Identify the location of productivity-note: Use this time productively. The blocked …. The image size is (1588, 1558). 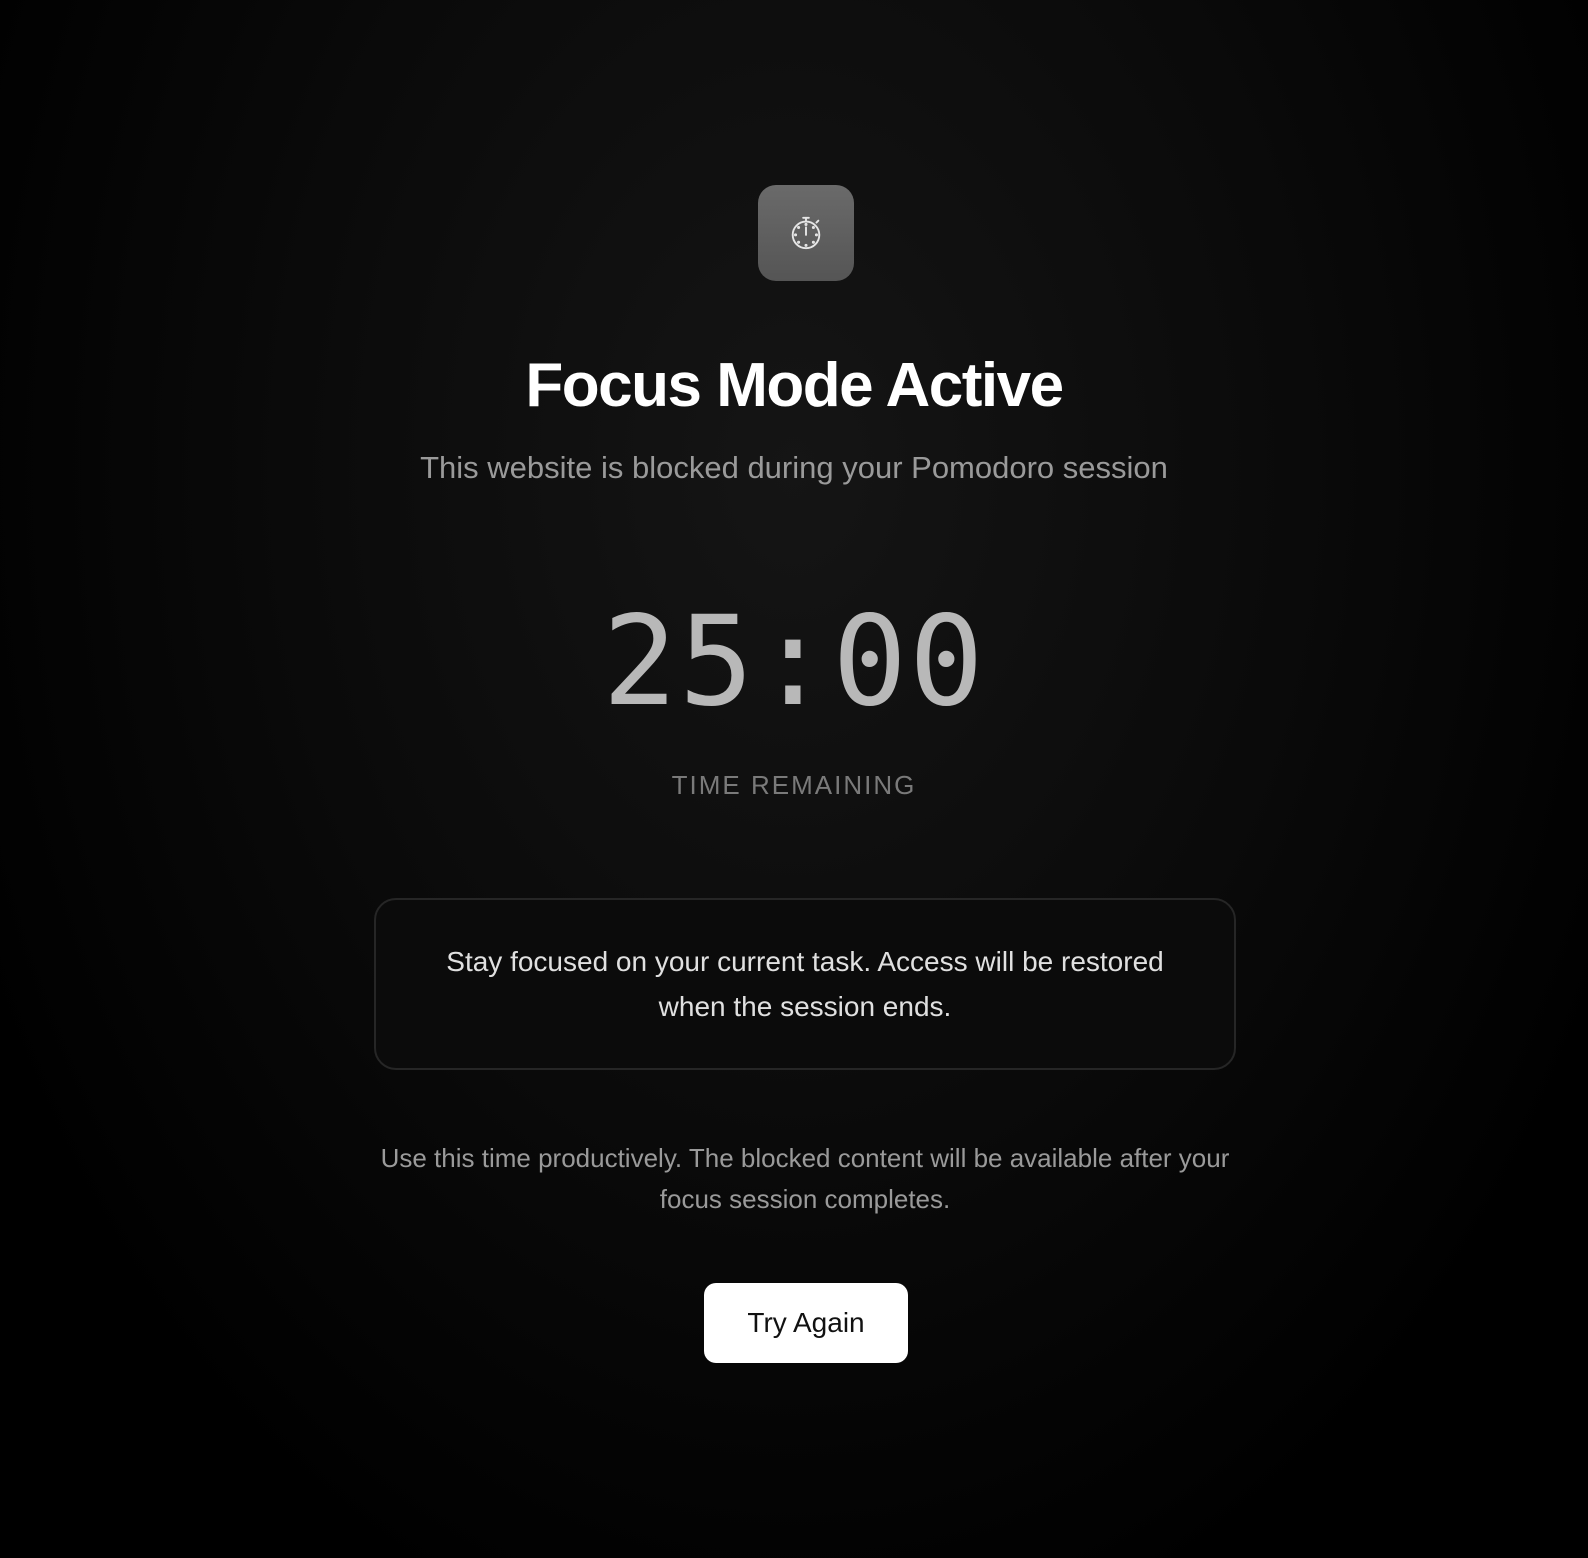
(805, 1178).